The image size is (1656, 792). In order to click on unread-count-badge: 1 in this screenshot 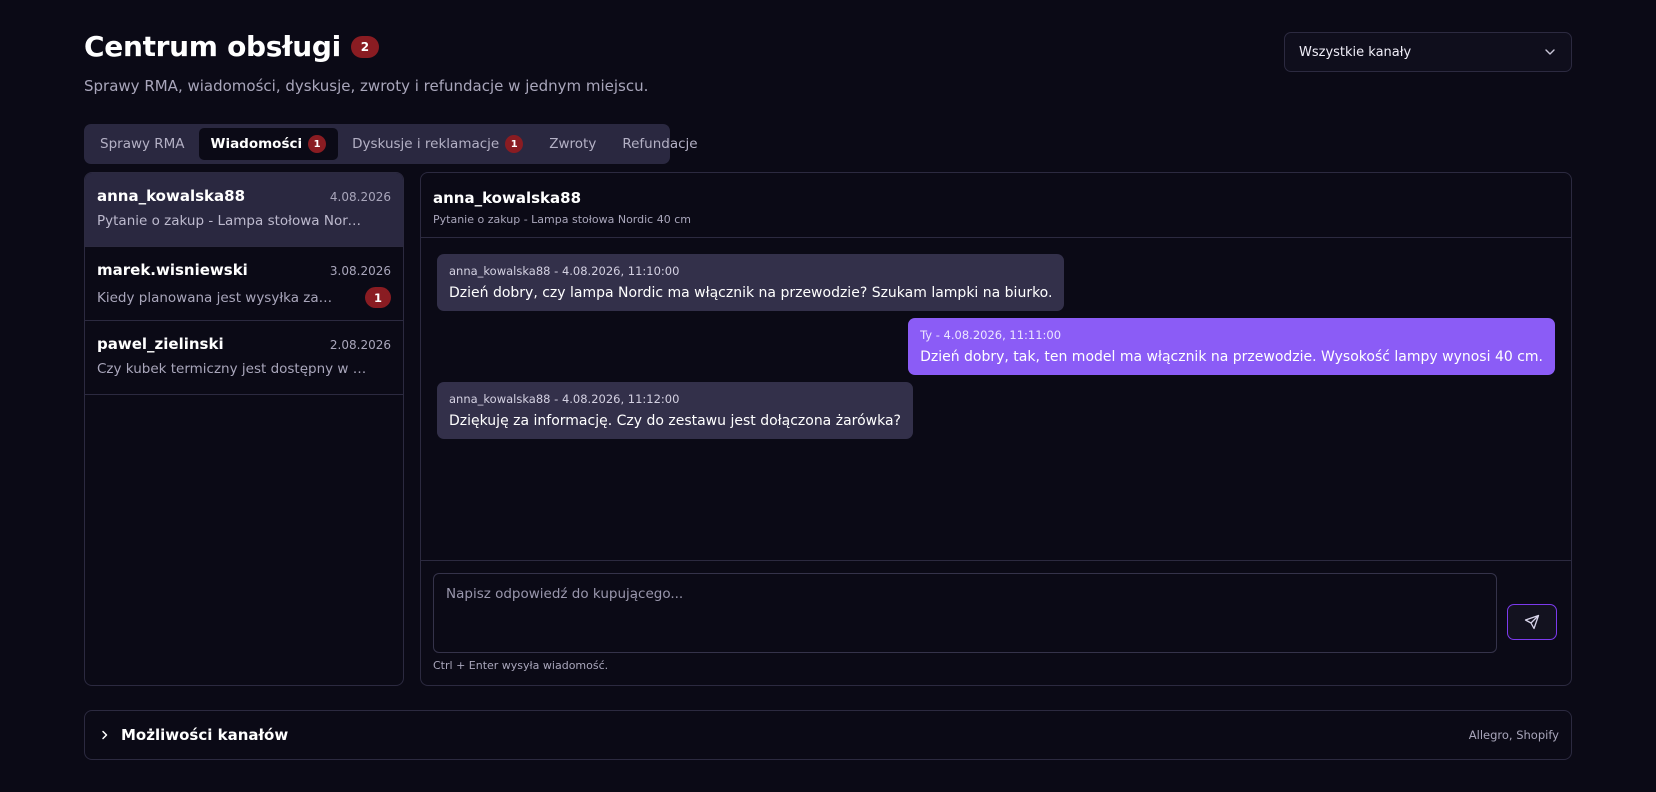, I will do `click(378, 297)`.